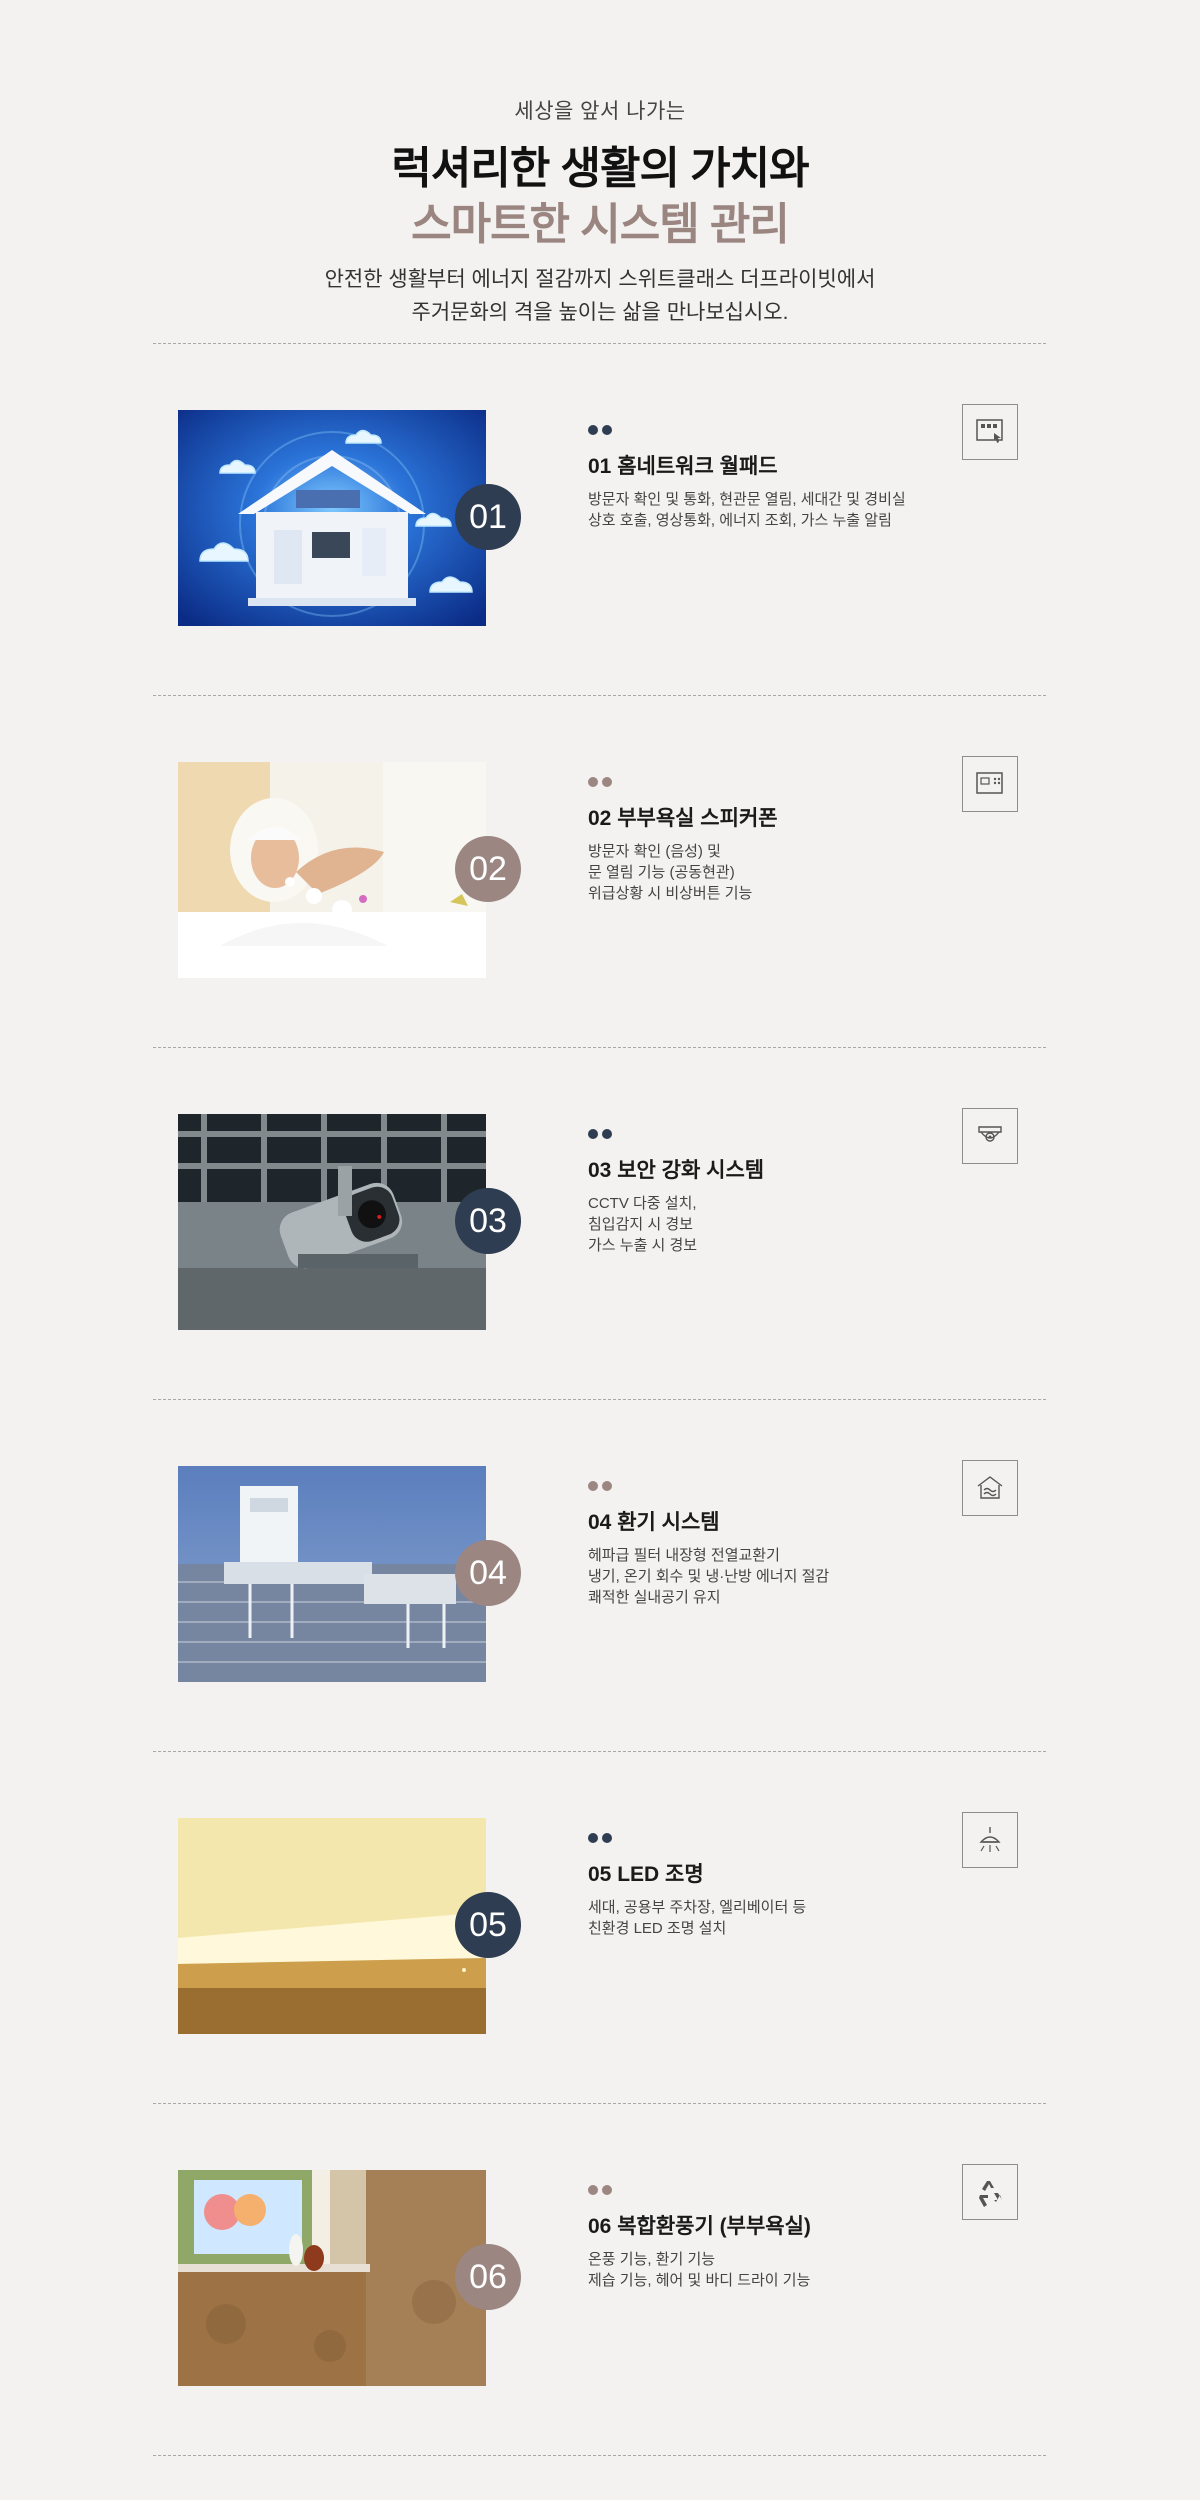  I want to click on bathroom-fan-photo, so click(332, 2278).